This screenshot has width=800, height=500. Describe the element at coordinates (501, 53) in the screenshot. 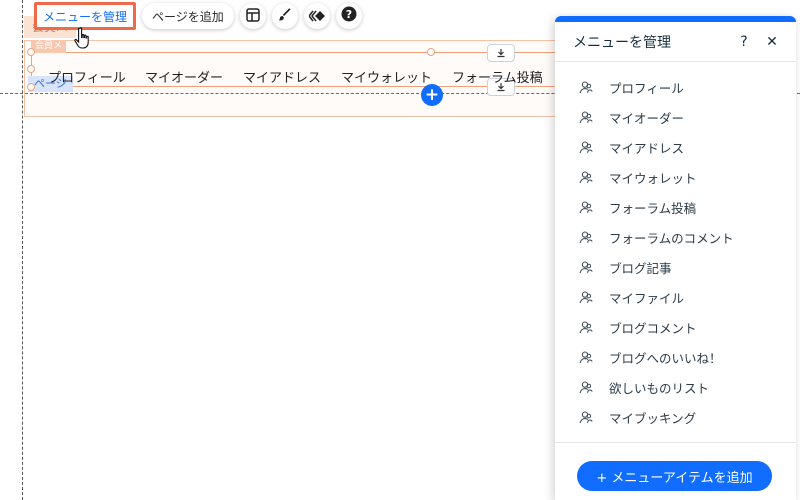

I see `download-icon` at that location.